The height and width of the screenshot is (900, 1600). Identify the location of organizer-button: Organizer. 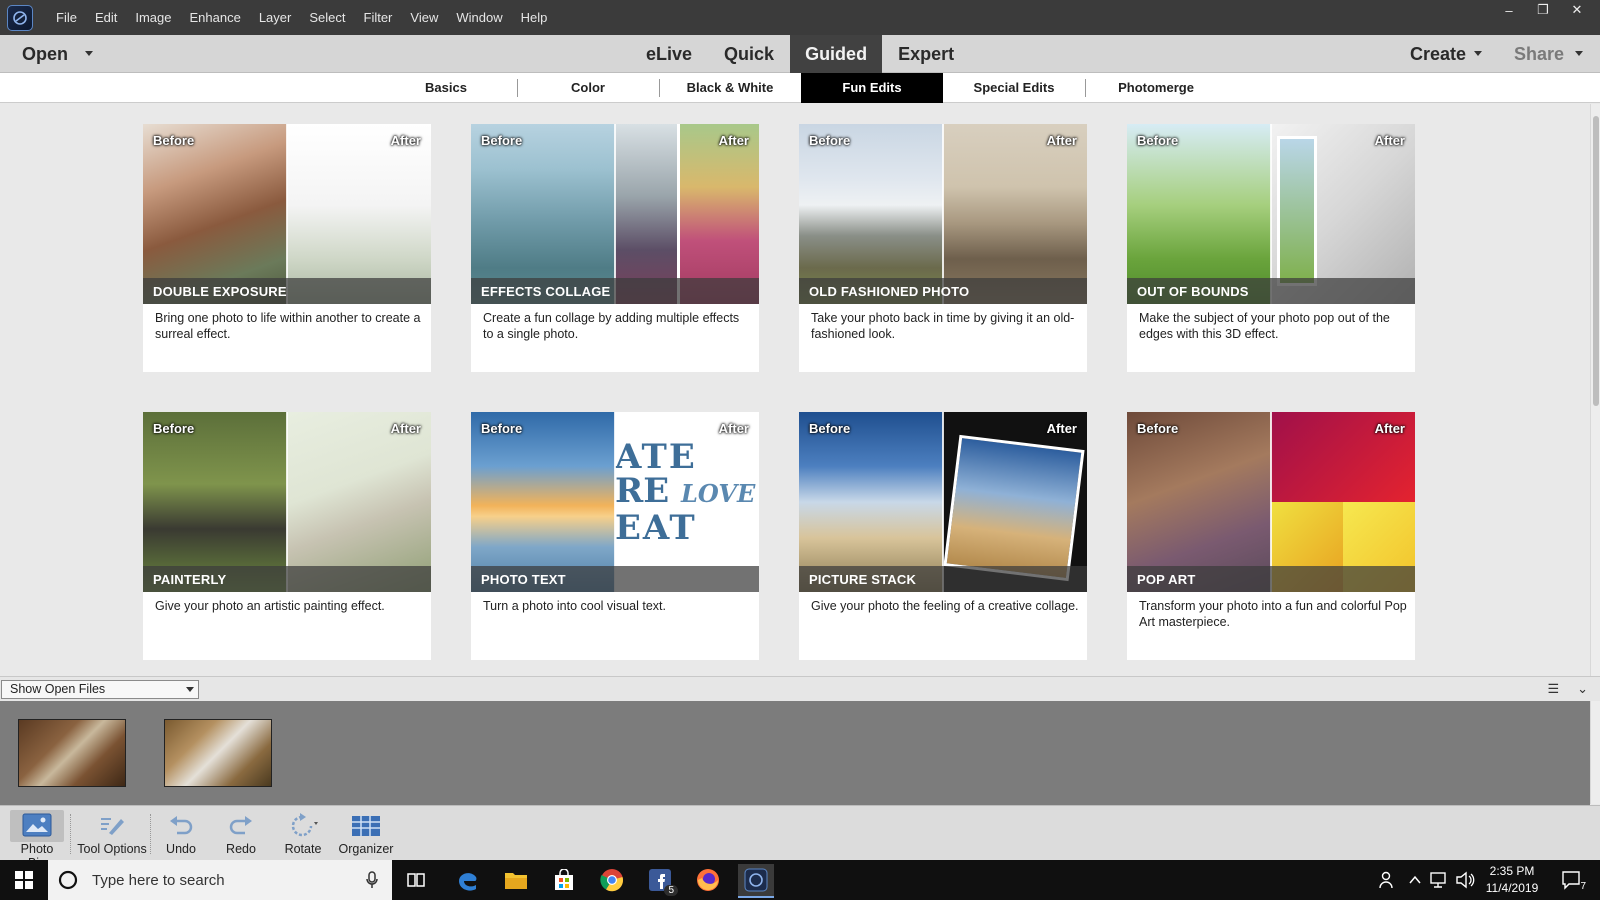
(366, 833).